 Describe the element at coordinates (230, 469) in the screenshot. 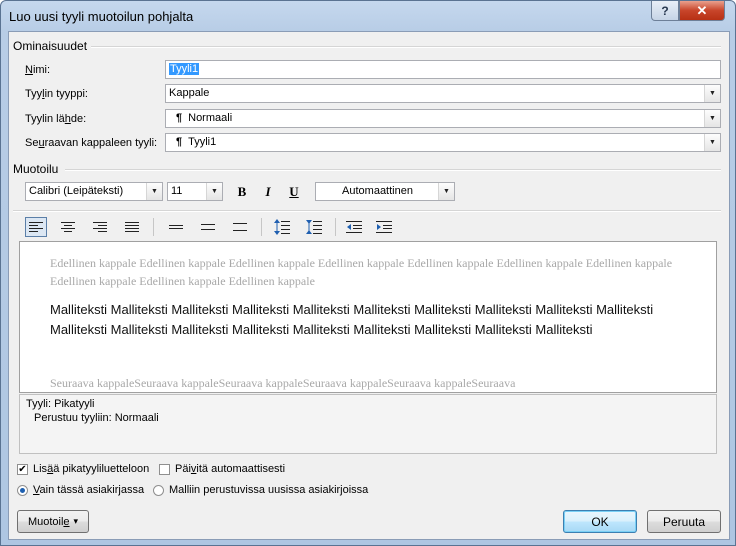

I see `auto-update-label: Päivitä automaattisesti` at that location.